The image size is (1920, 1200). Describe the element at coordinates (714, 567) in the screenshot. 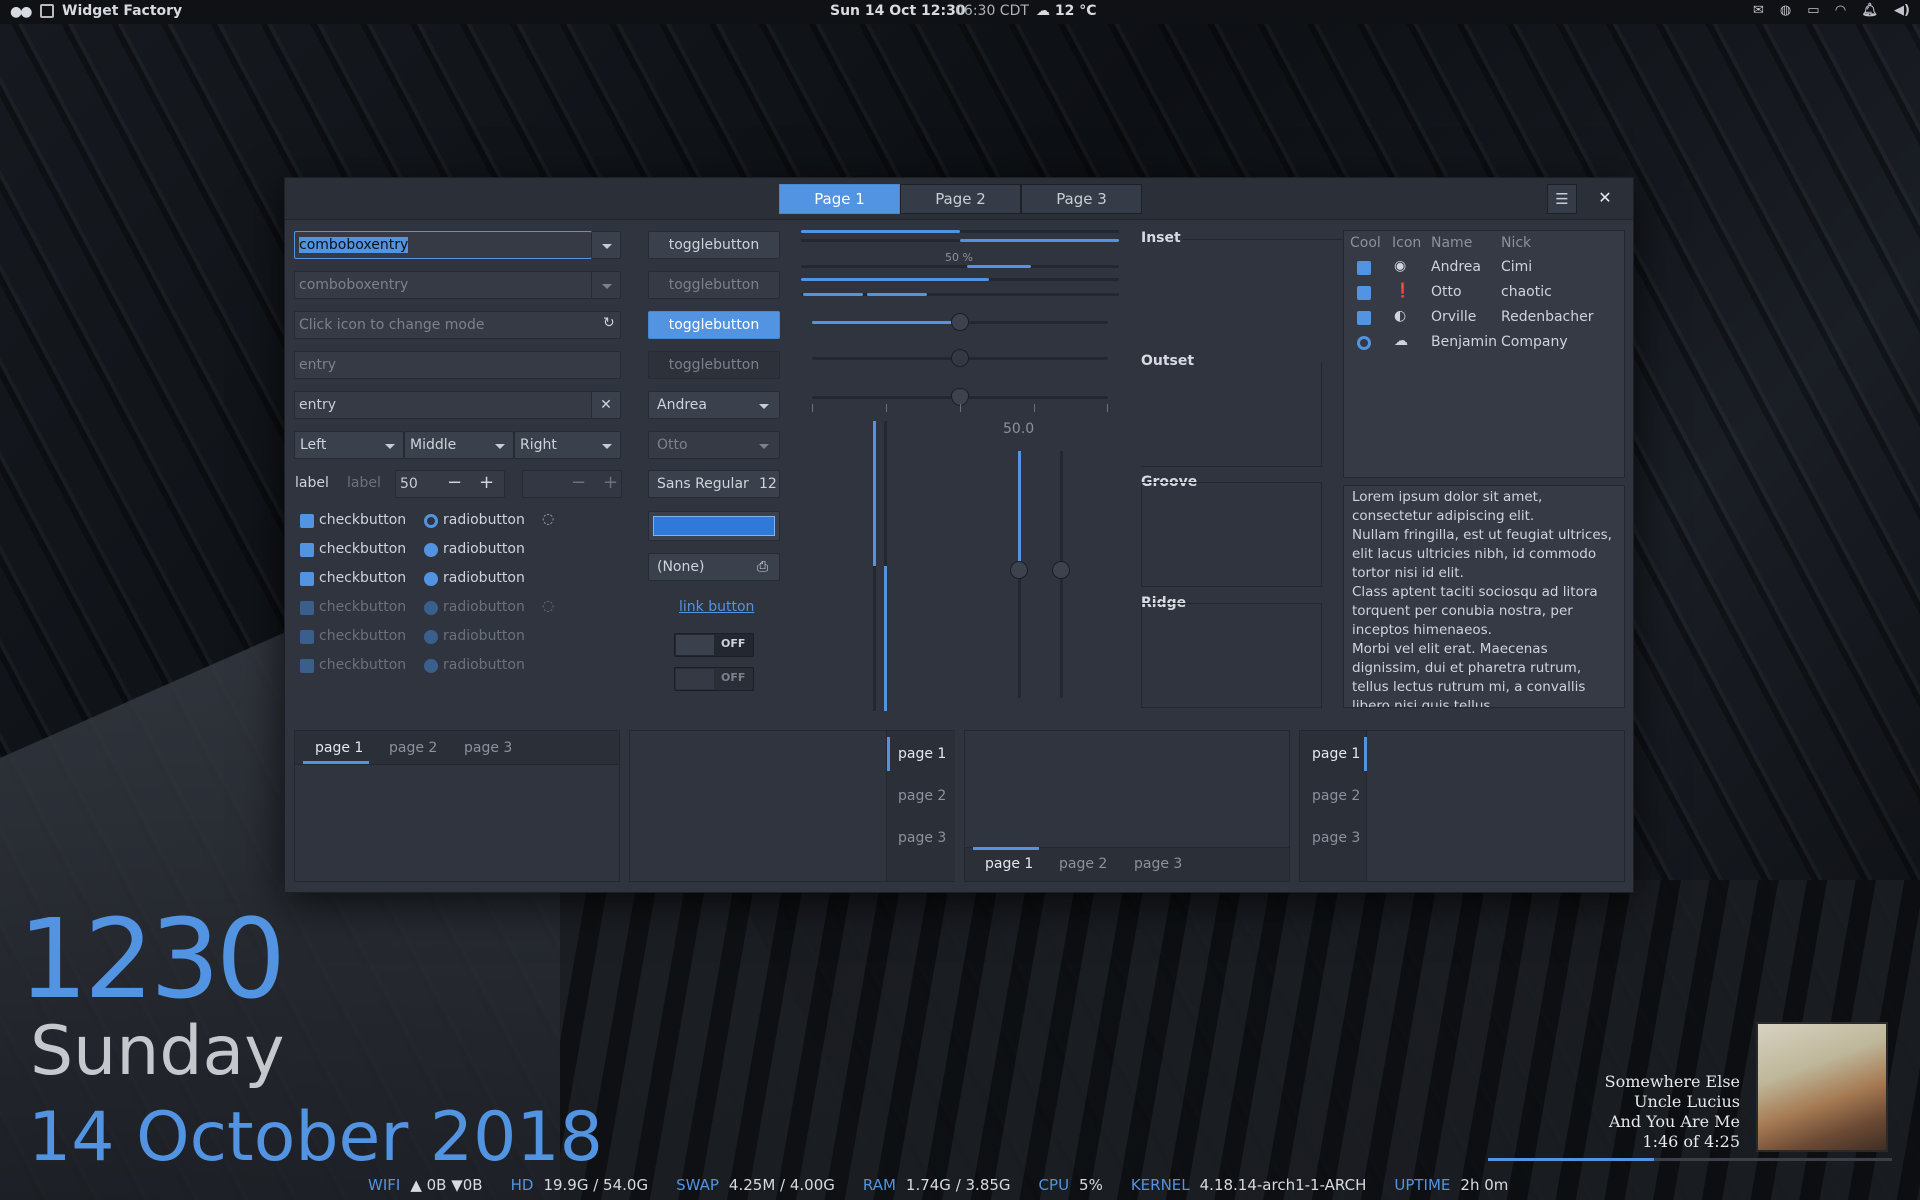

I see `file-chooser-button: (None) ⎙` at that location.